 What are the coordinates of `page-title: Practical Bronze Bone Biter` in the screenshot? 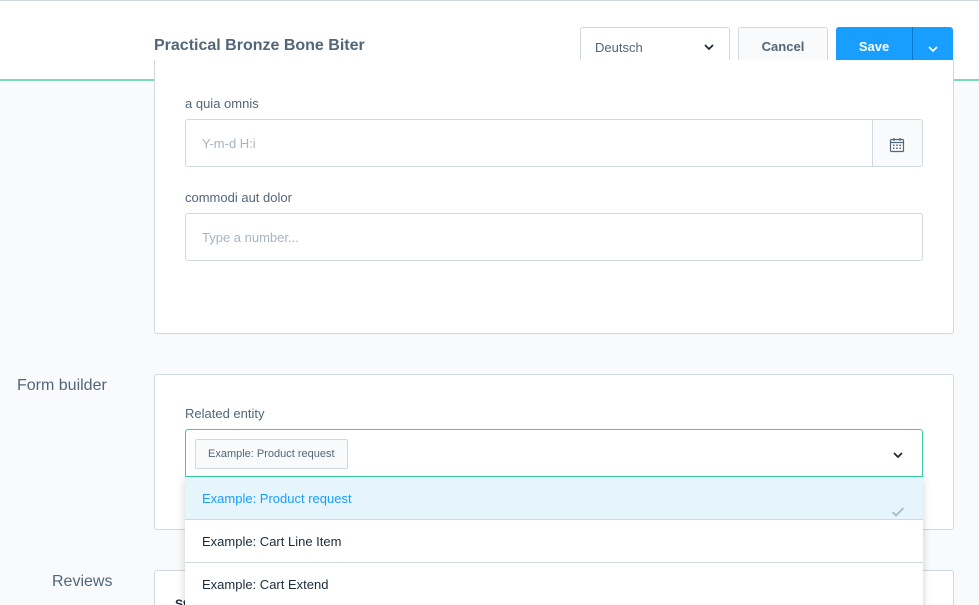 It's located at (259, 45).